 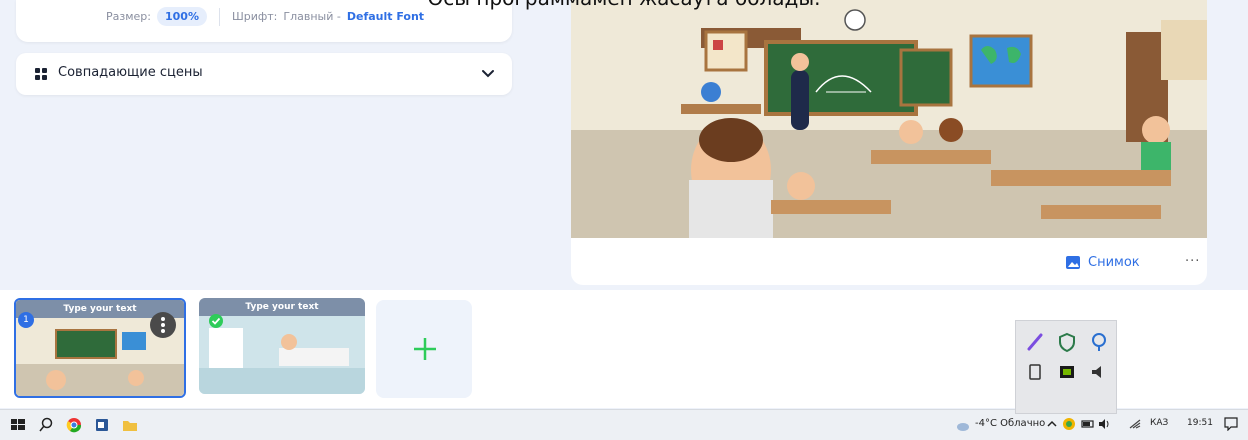 I want to click on snapshot-button: Снимок, so click(x=1103, y=262).